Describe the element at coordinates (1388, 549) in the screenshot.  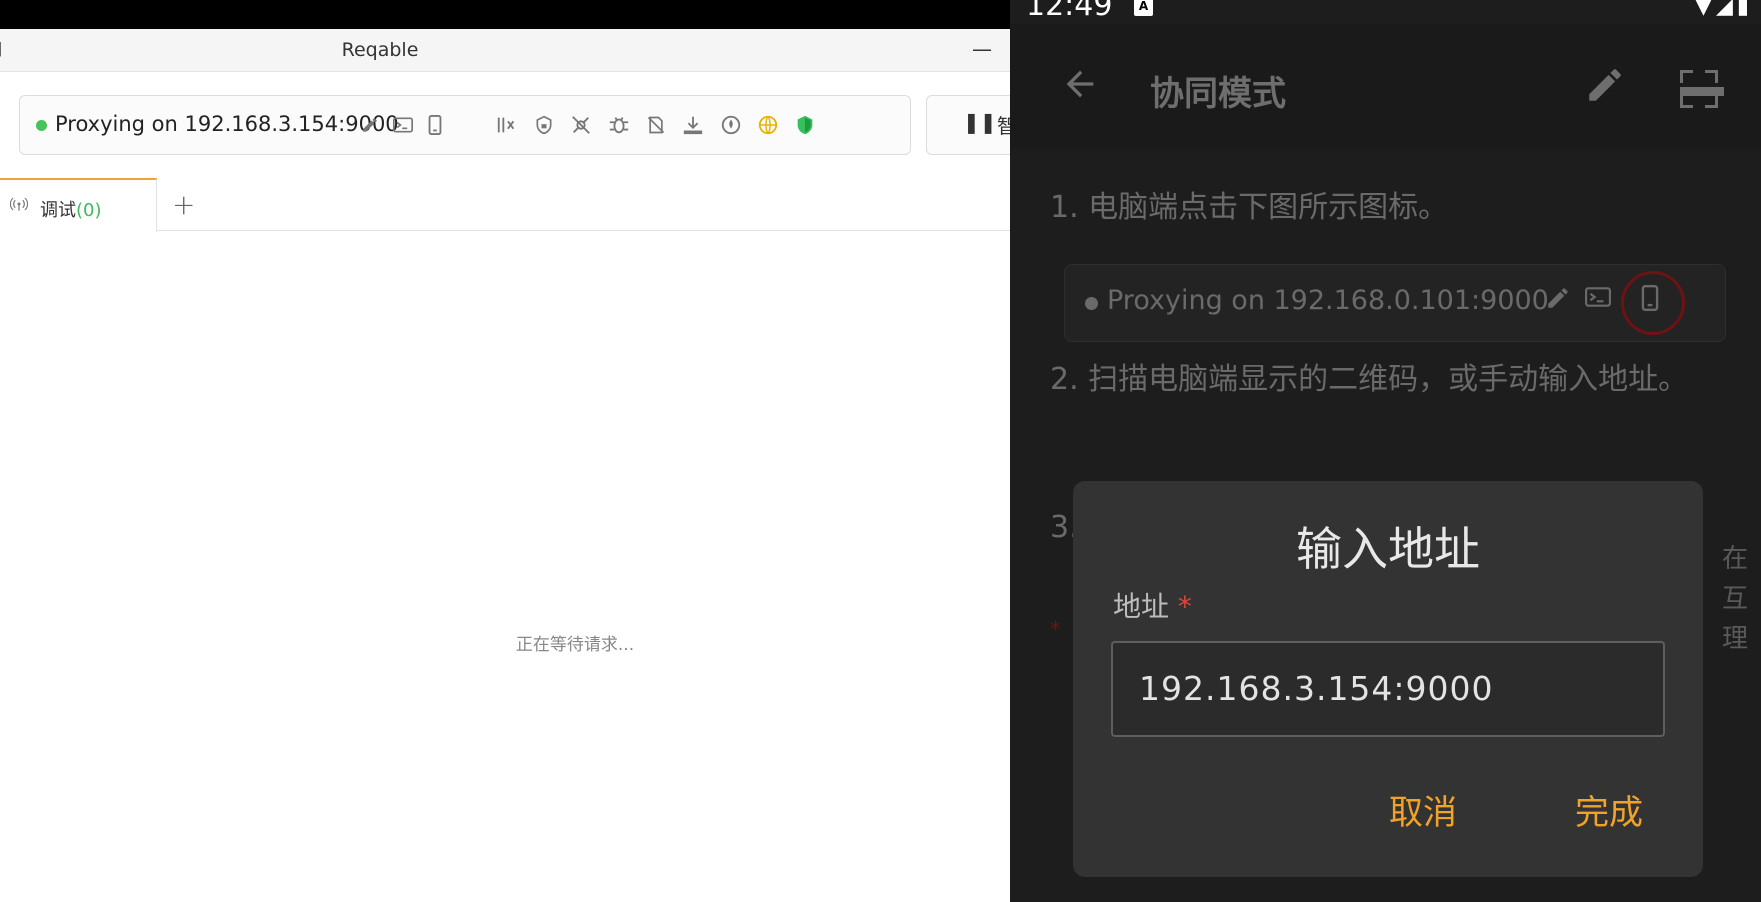
I see `dialog-title: 输入地址` at that location.